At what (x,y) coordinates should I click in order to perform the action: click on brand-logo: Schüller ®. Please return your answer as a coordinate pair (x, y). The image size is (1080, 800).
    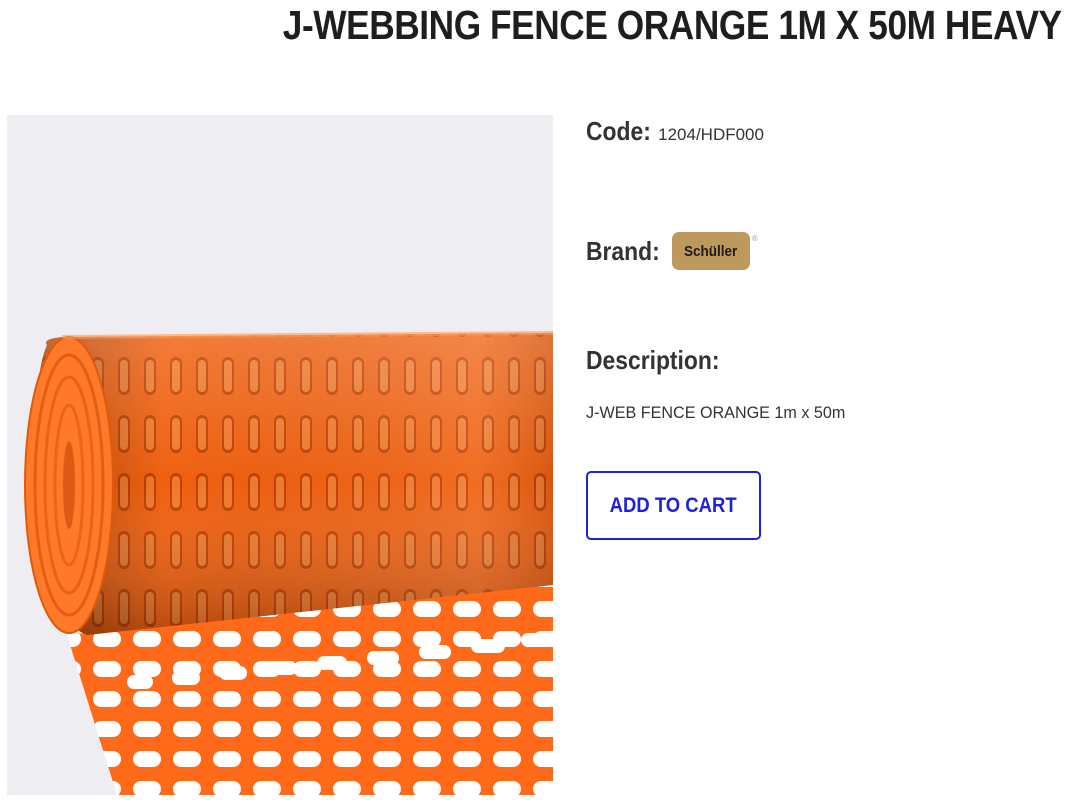
    Looking at the image, I should click on (712, 251).